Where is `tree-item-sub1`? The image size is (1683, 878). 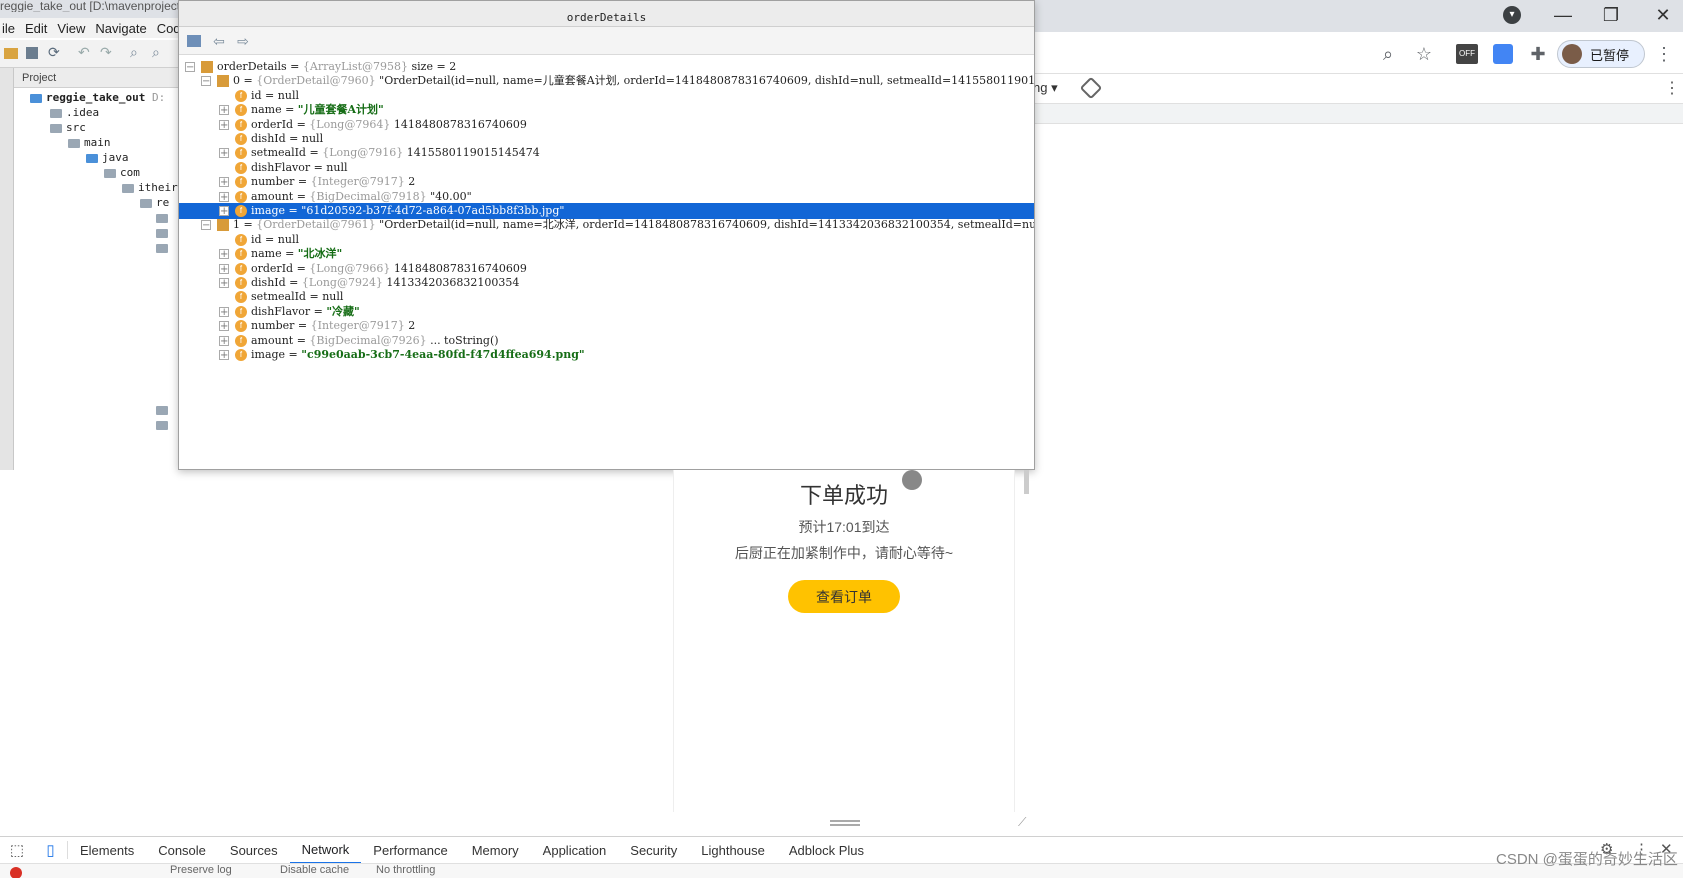
tree-item-sub1 is located at coordinates (164, 217).